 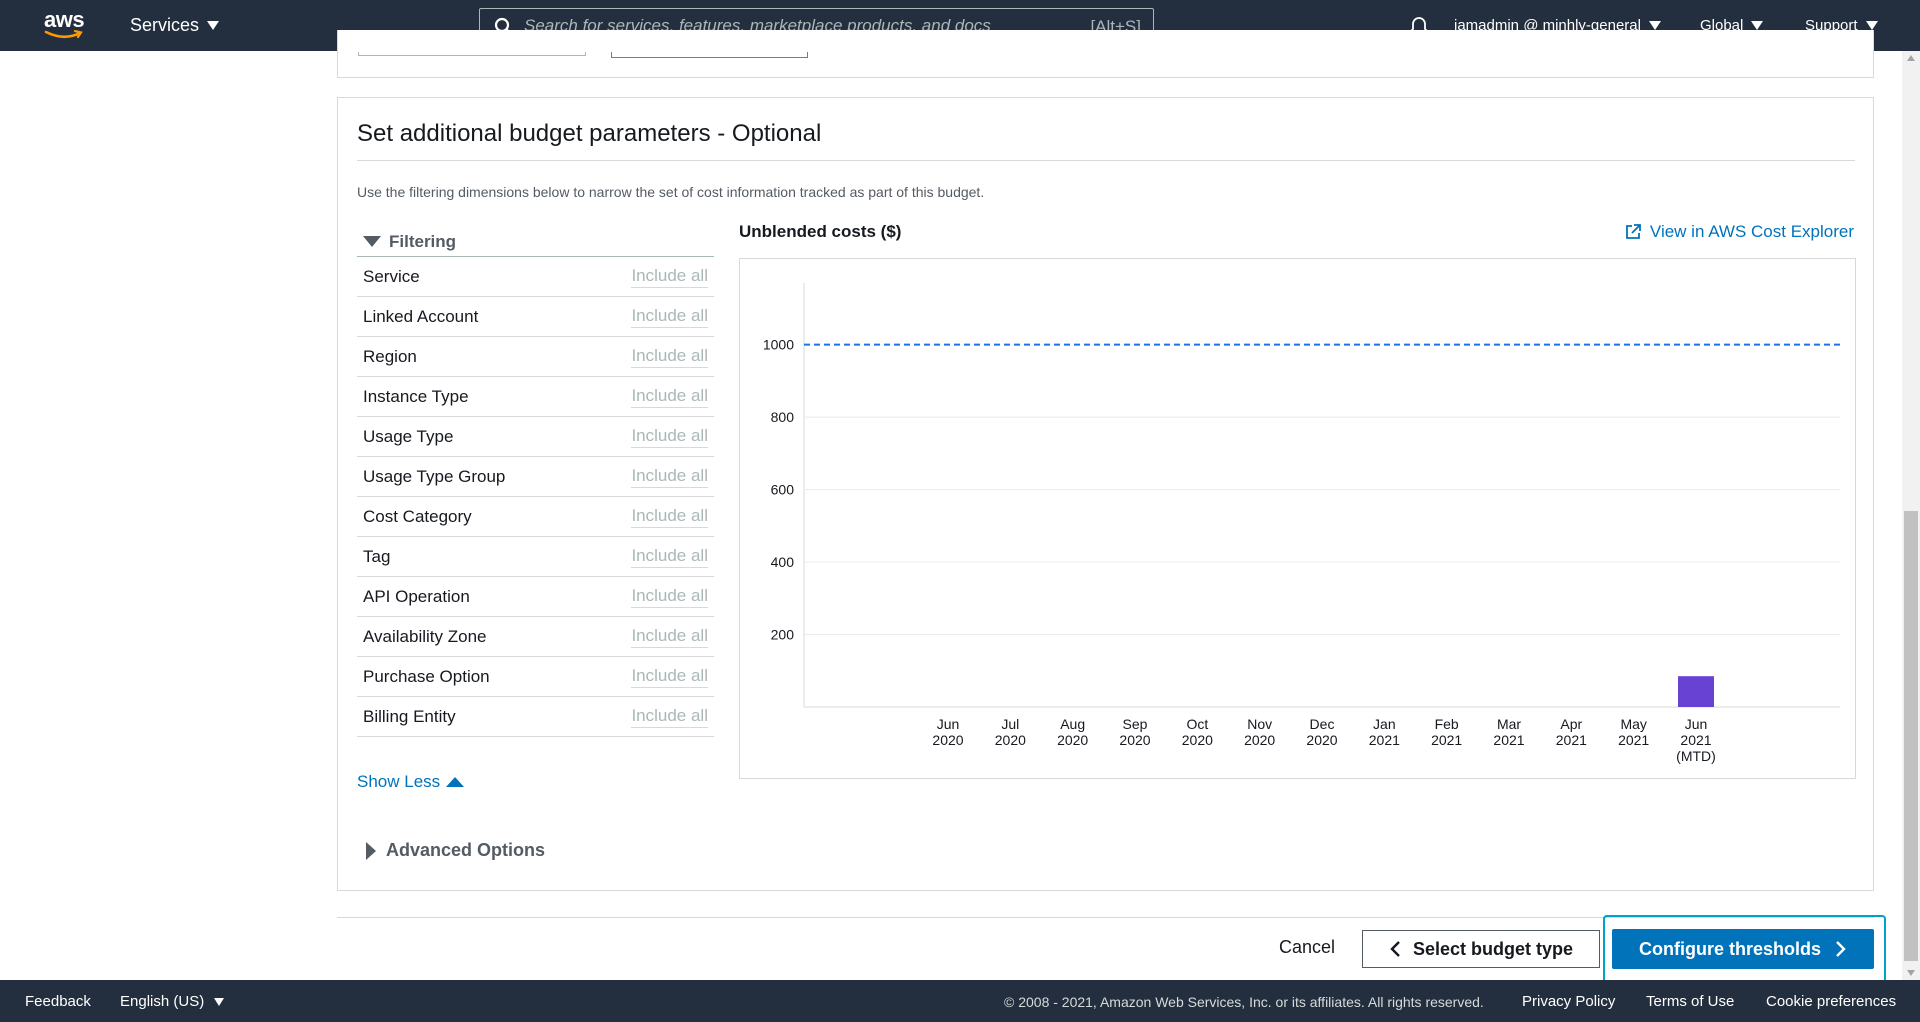 What do you see at coordinates (1105, 54) in the screenshot?
I see `previous-section-card` at bounding box center [1105, 54].